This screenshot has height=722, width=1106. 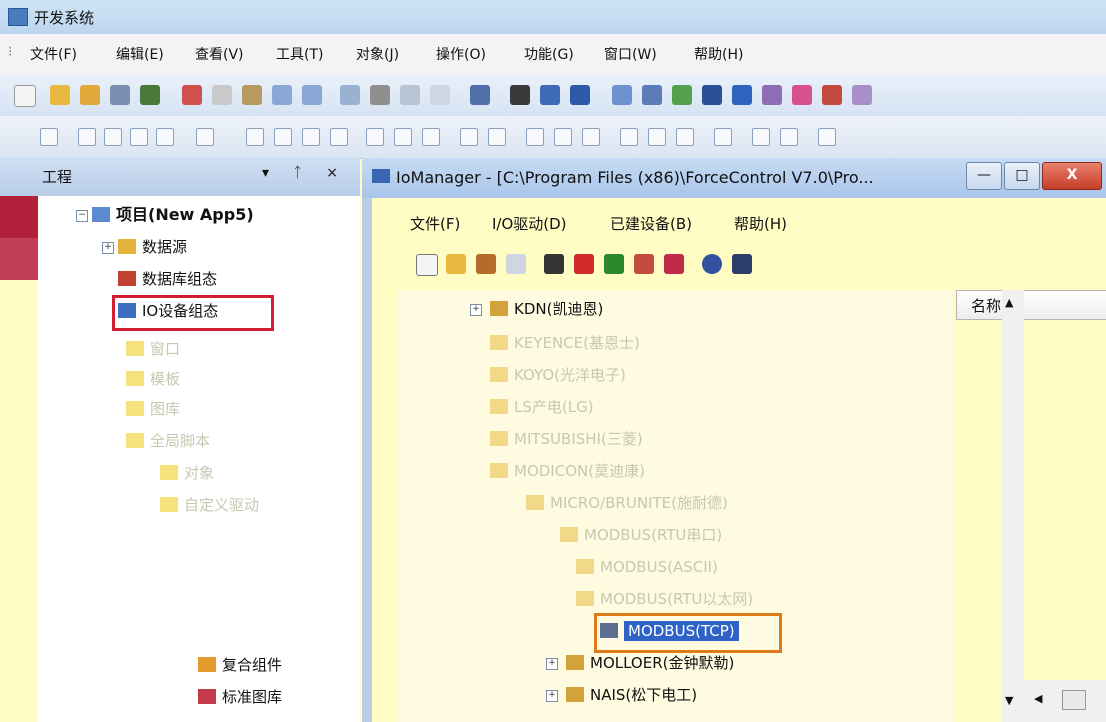 I want to click on flip-h-icon, so click(x=629, y=137).